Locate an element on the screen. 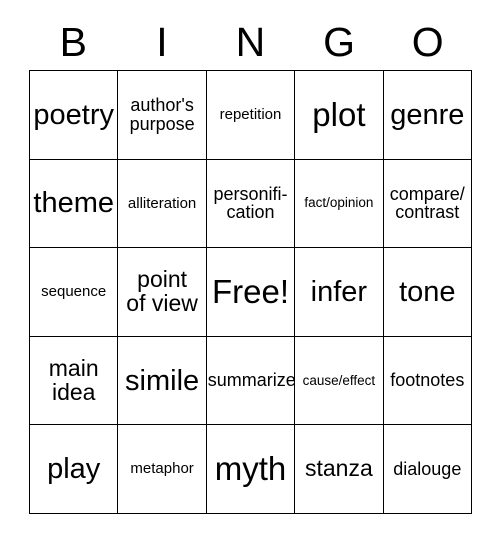  bingo-cell-label: author's purpose is located at coordinates (162, 114).